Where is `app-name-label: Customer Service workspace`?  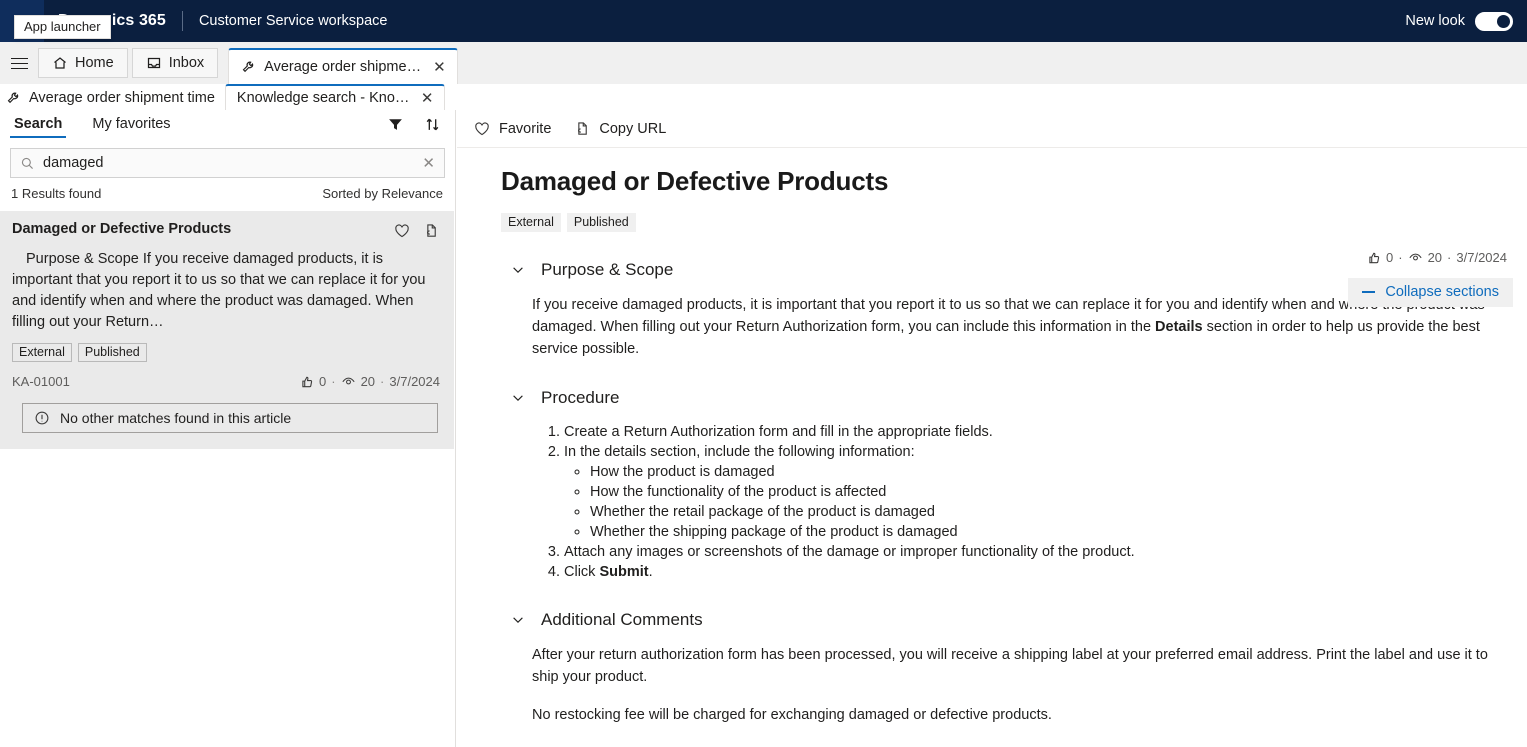 app-name-label: Customer Service workspace is located at coordinates (293, 21).